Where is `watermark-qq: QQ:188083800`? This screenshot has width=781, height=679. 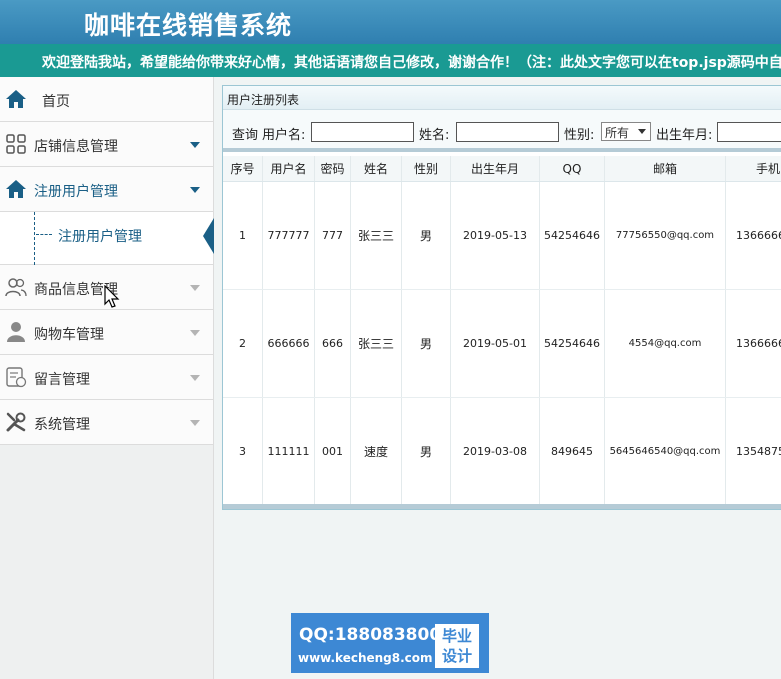 watermark-qq: QQ:188083800 is located at coordinates (370, 635).